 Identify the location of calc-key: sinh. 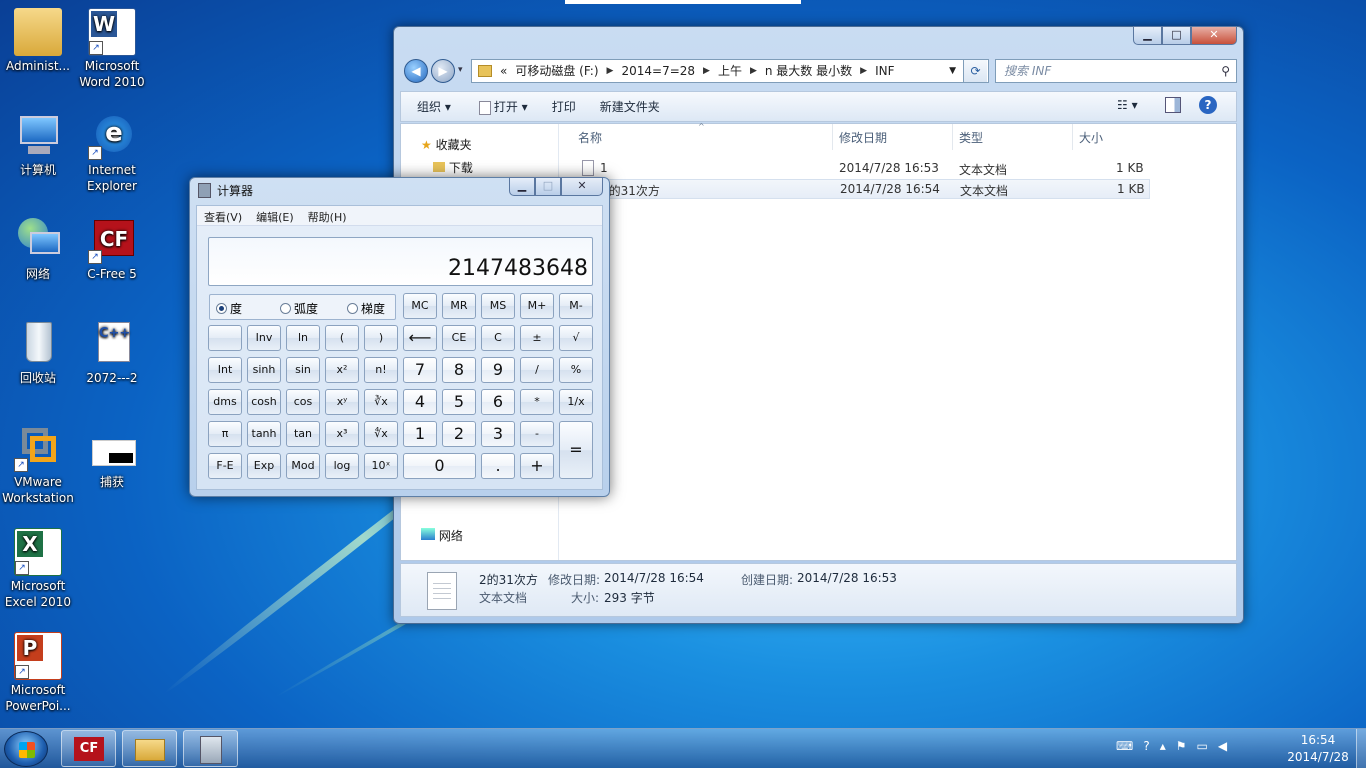
(264, 370).